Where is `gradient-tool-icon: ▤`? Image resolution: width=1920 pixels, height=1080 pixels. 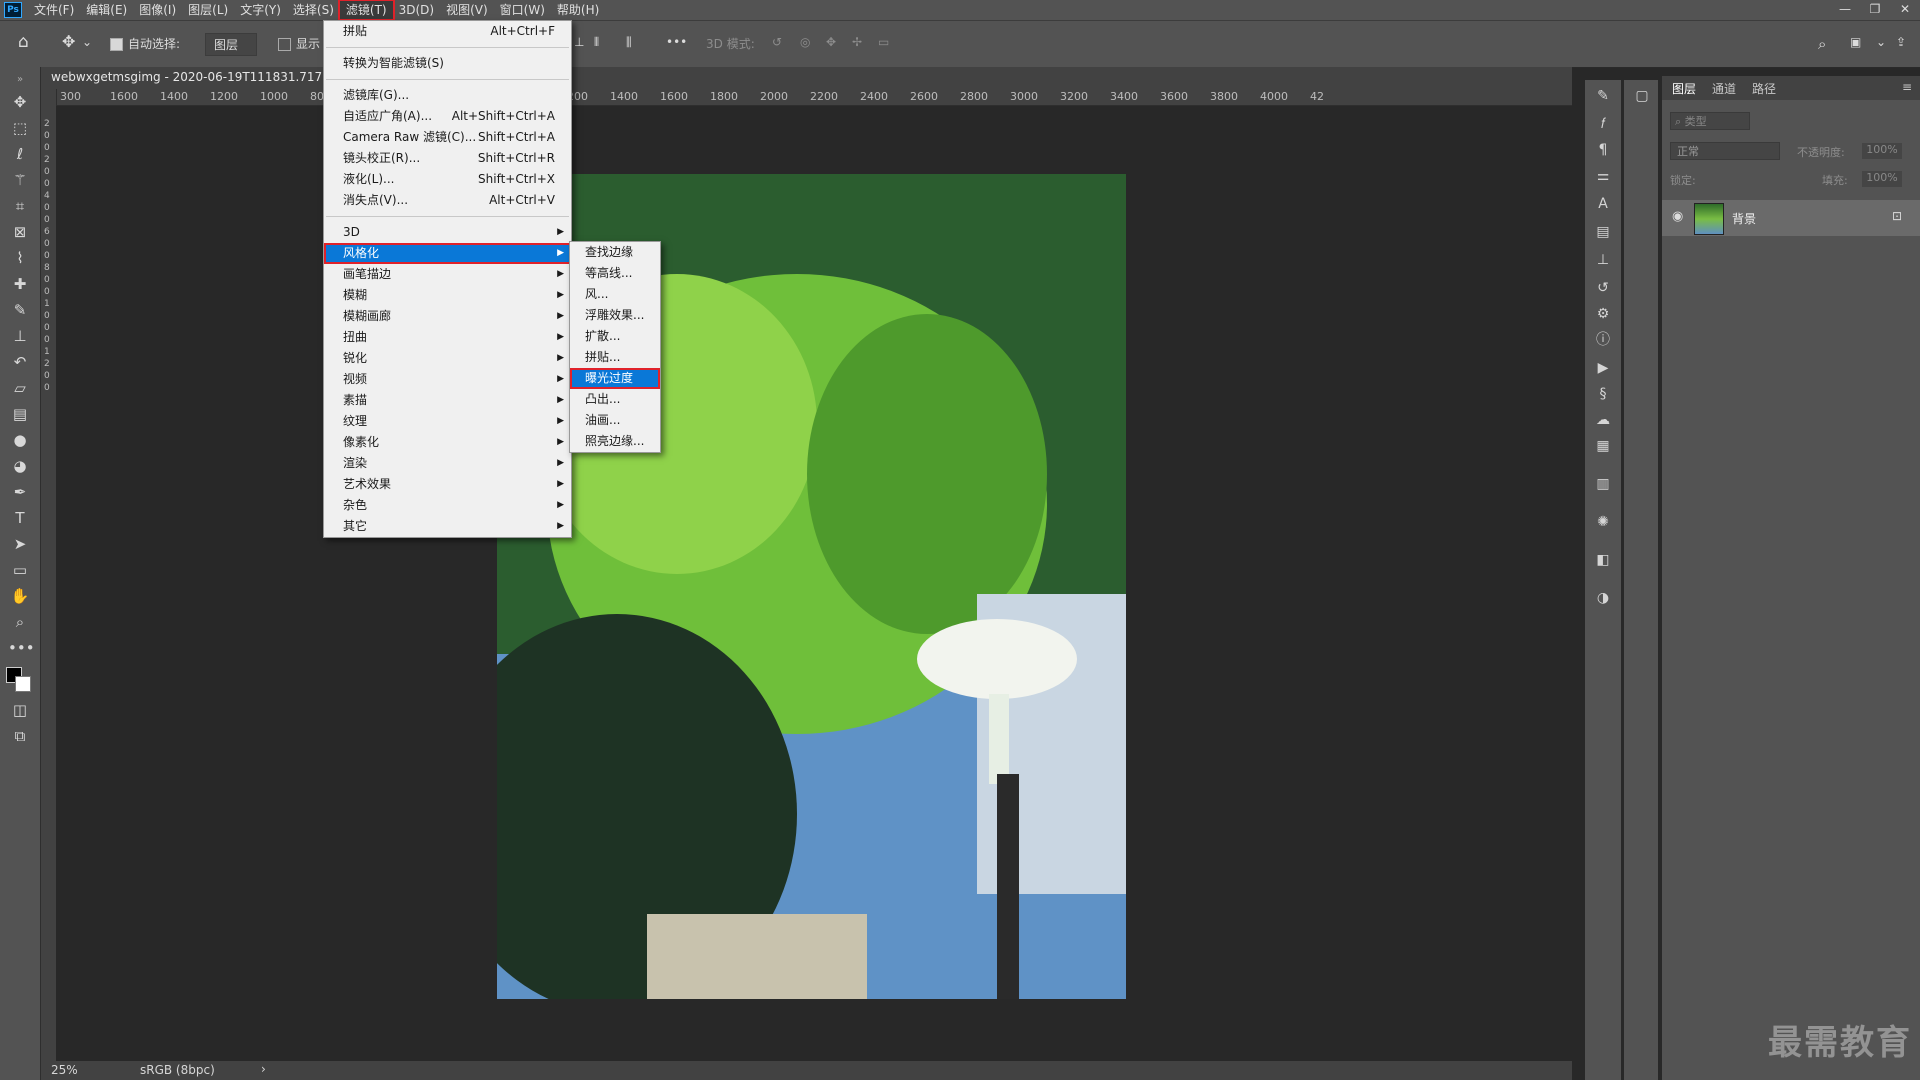
gradient-tool-icon: ▤ is located at coordinates (20, 414).